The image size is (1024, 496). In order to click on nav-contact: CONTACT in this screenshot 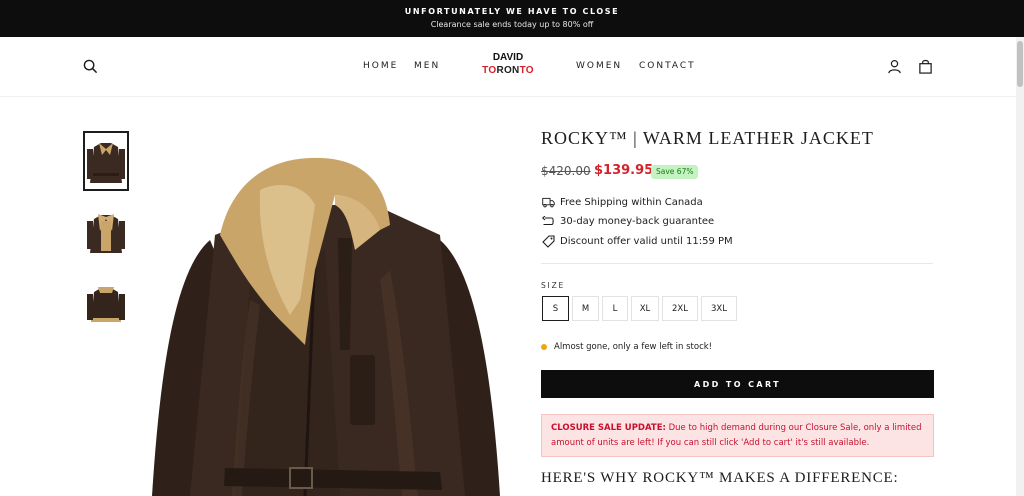, I will do `click(667, 66)`.